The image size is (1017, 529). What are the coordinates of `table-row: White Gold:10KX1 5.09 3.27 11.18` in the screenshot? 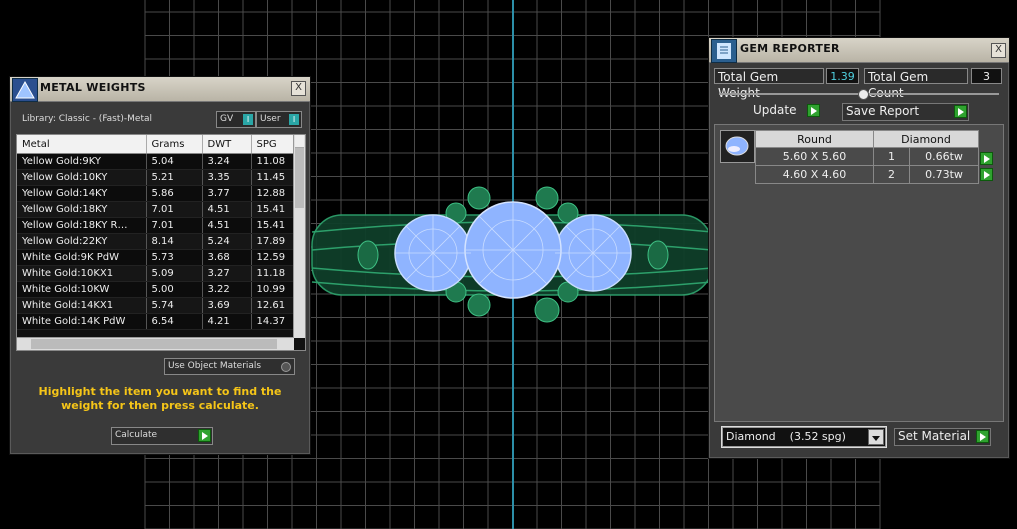 It's located at (155, 273).